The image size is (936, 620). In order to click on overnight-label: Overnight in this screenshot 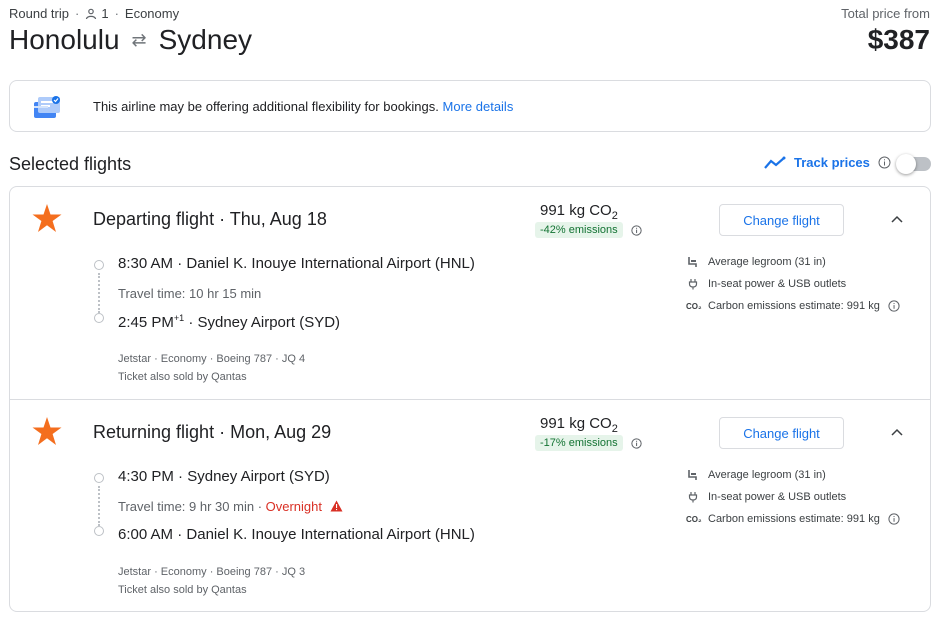, I will do `click(294, 506)`.